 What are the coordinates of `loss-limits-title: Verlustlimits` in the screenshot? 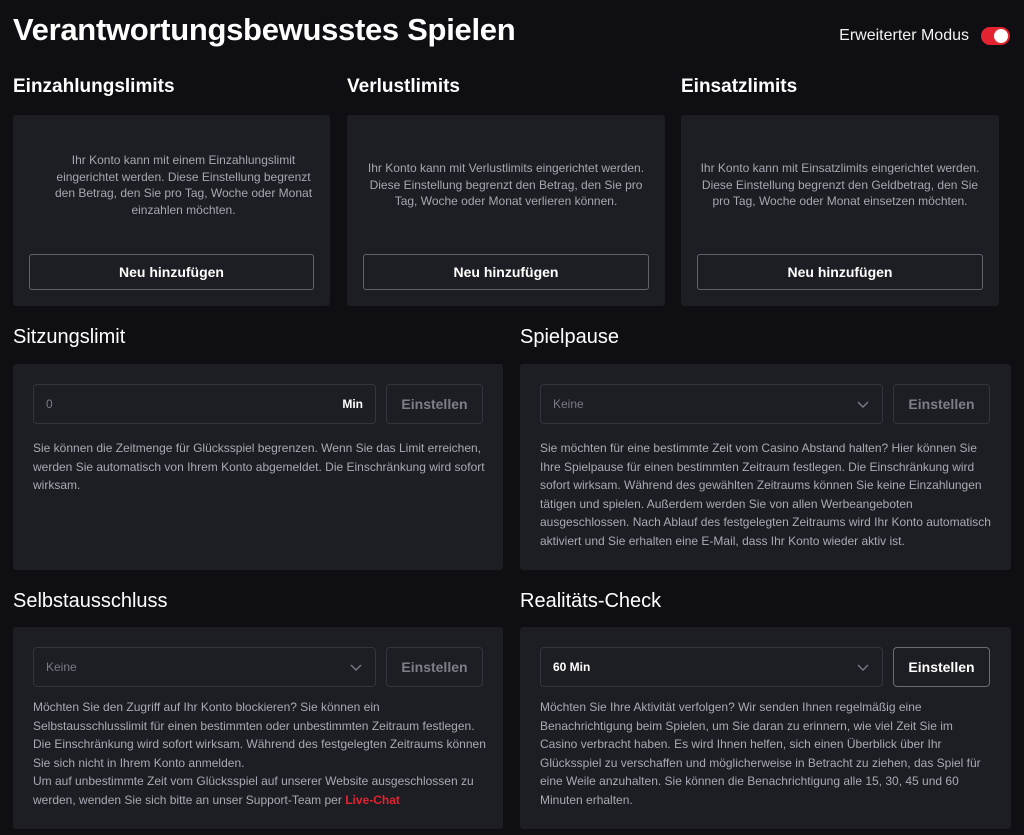 It's located at (403, 86).